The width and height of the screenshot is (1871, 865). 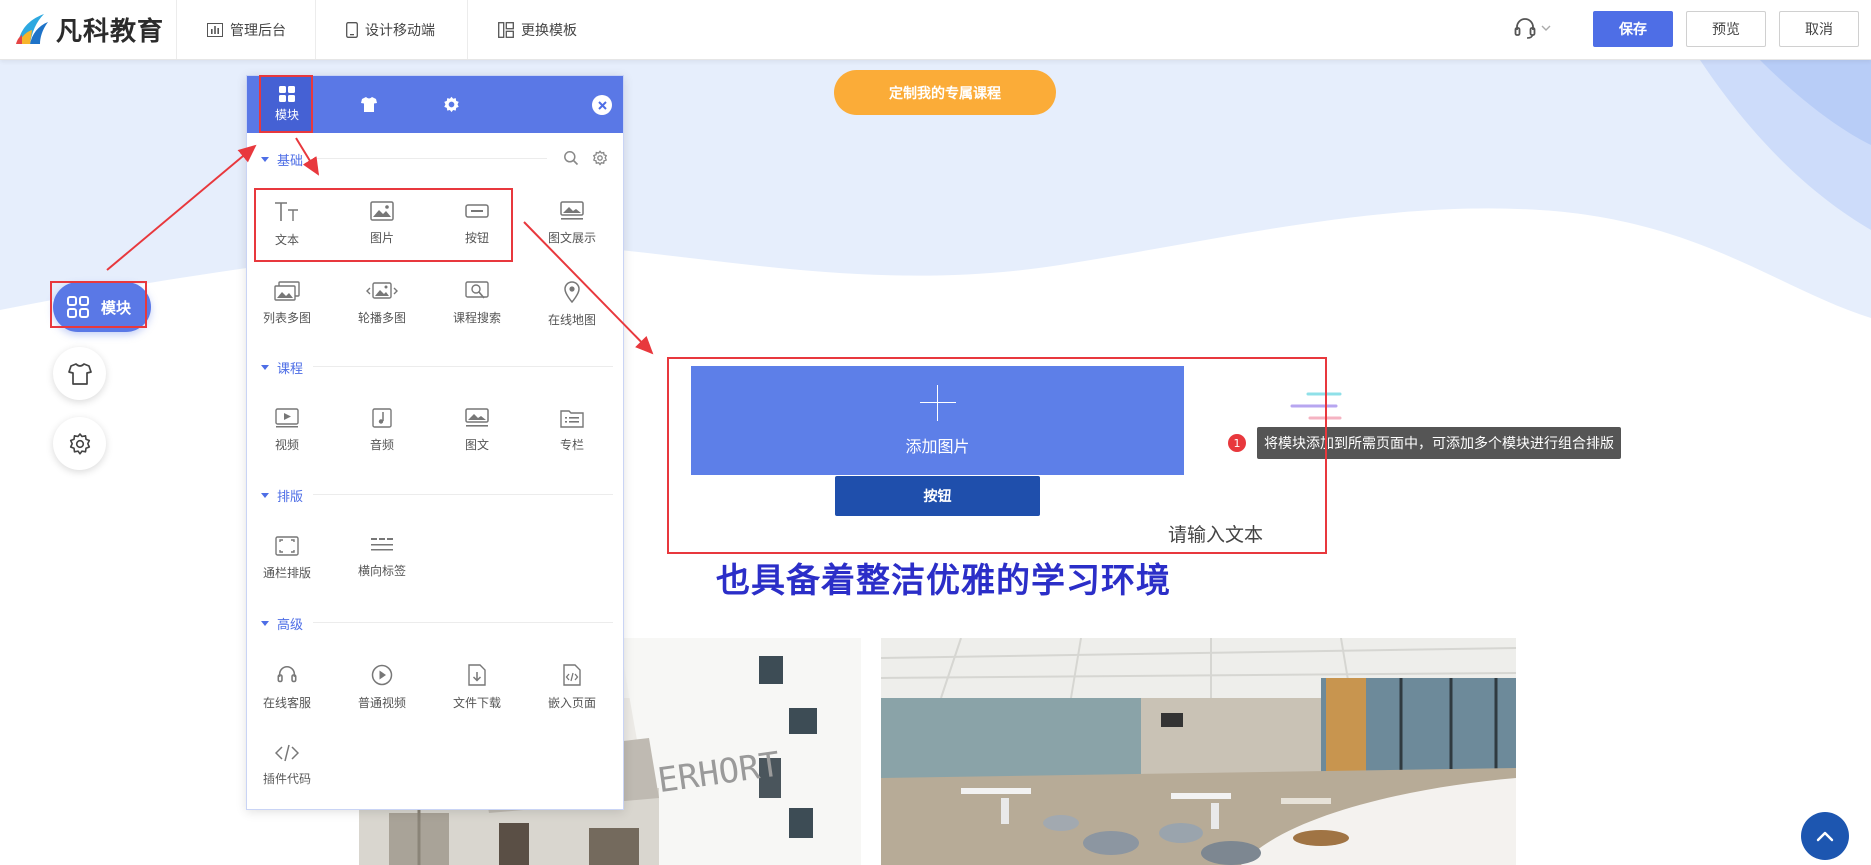 I want to click on scroll-top-button, so click(x=1825, y=836).